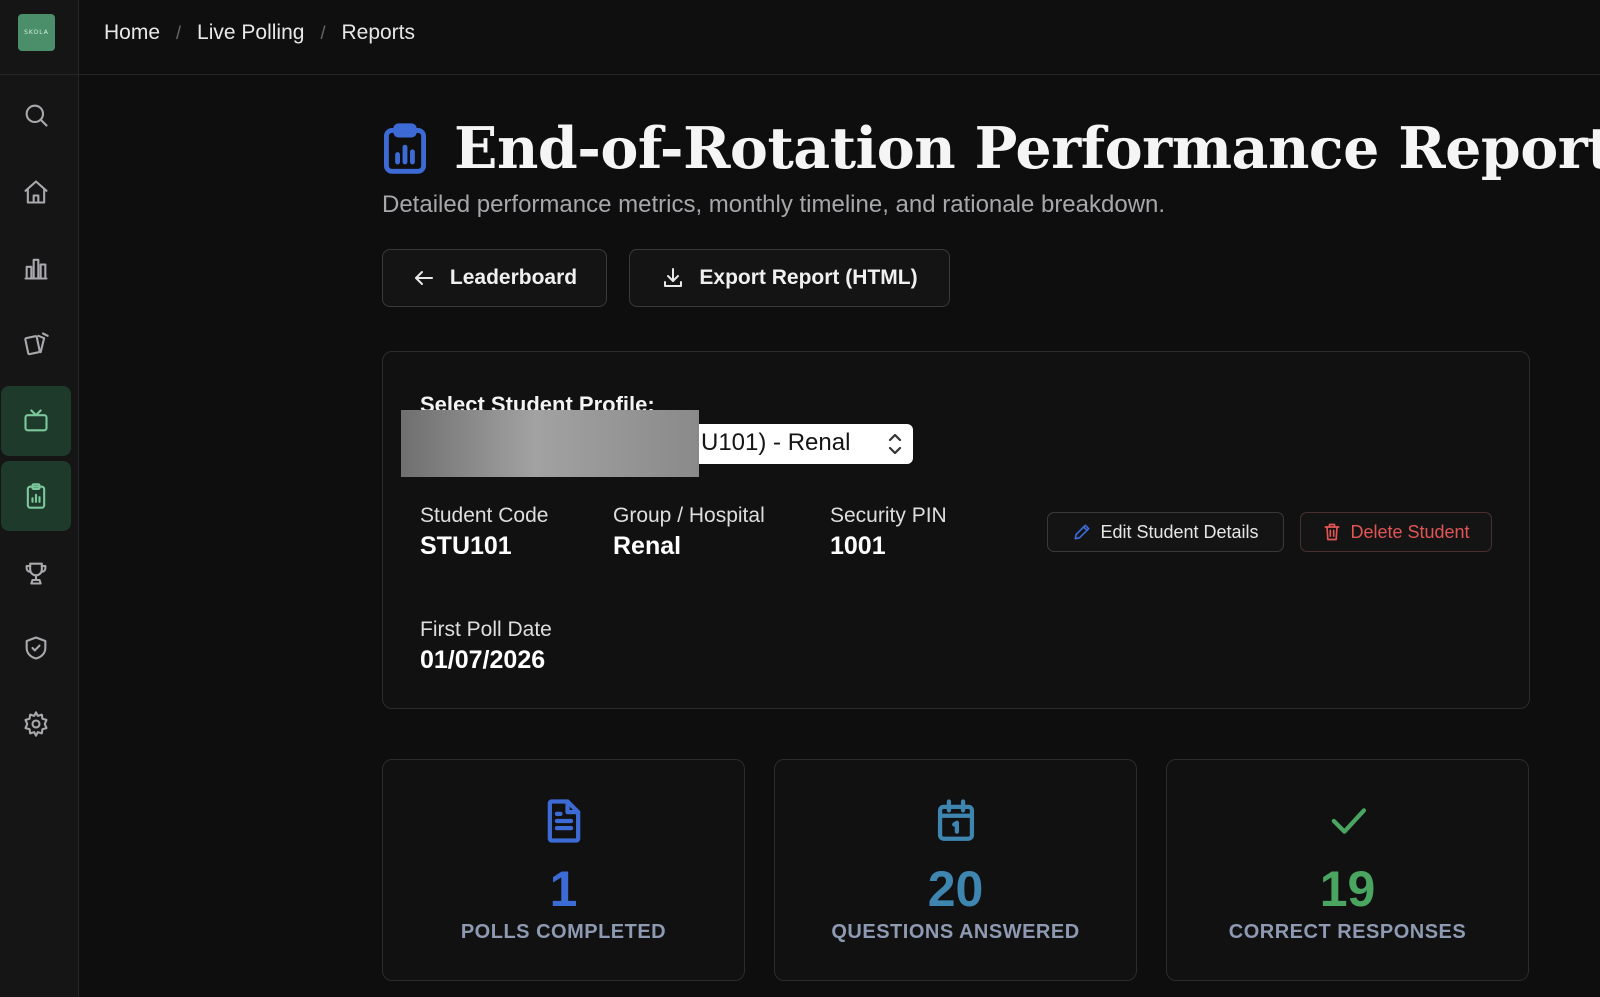  I want to click on stat-card-polls-completed: 1 POLLS COMPLETED, so click(563, 870).